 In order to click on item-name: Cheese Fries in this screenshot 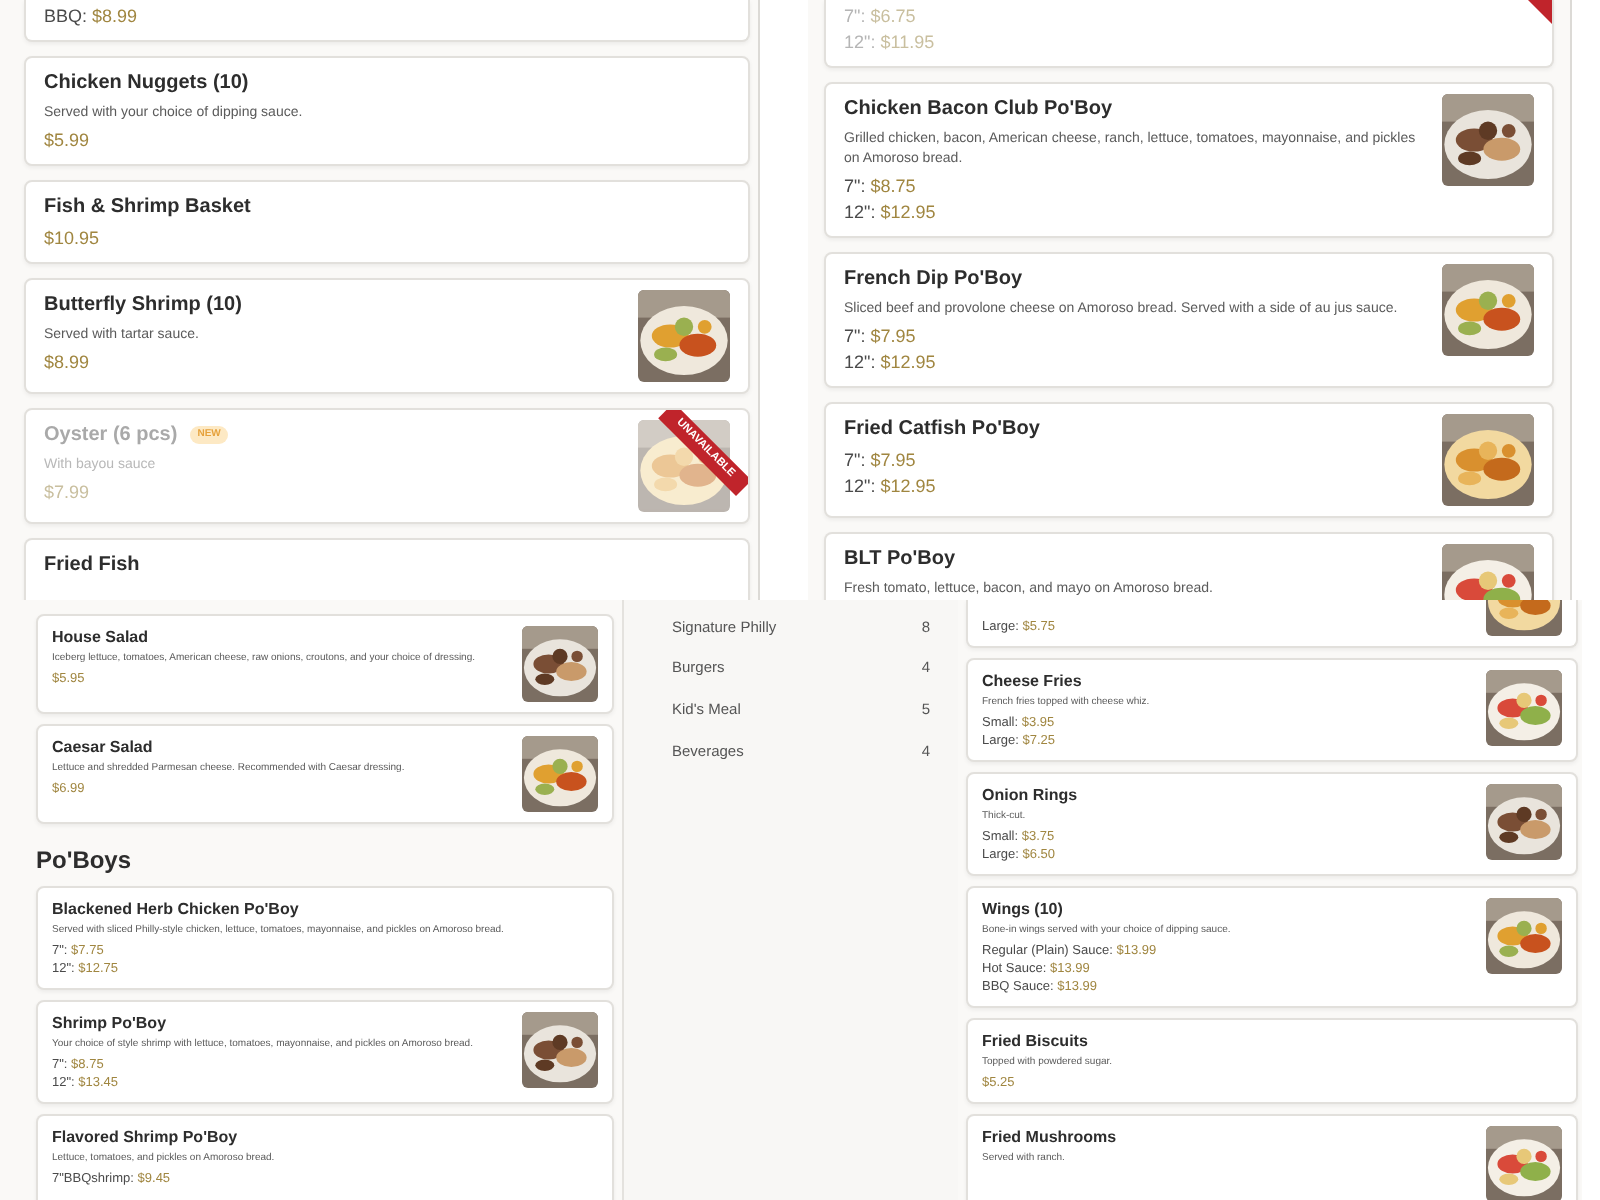, I will do `click(1032, 681)`.